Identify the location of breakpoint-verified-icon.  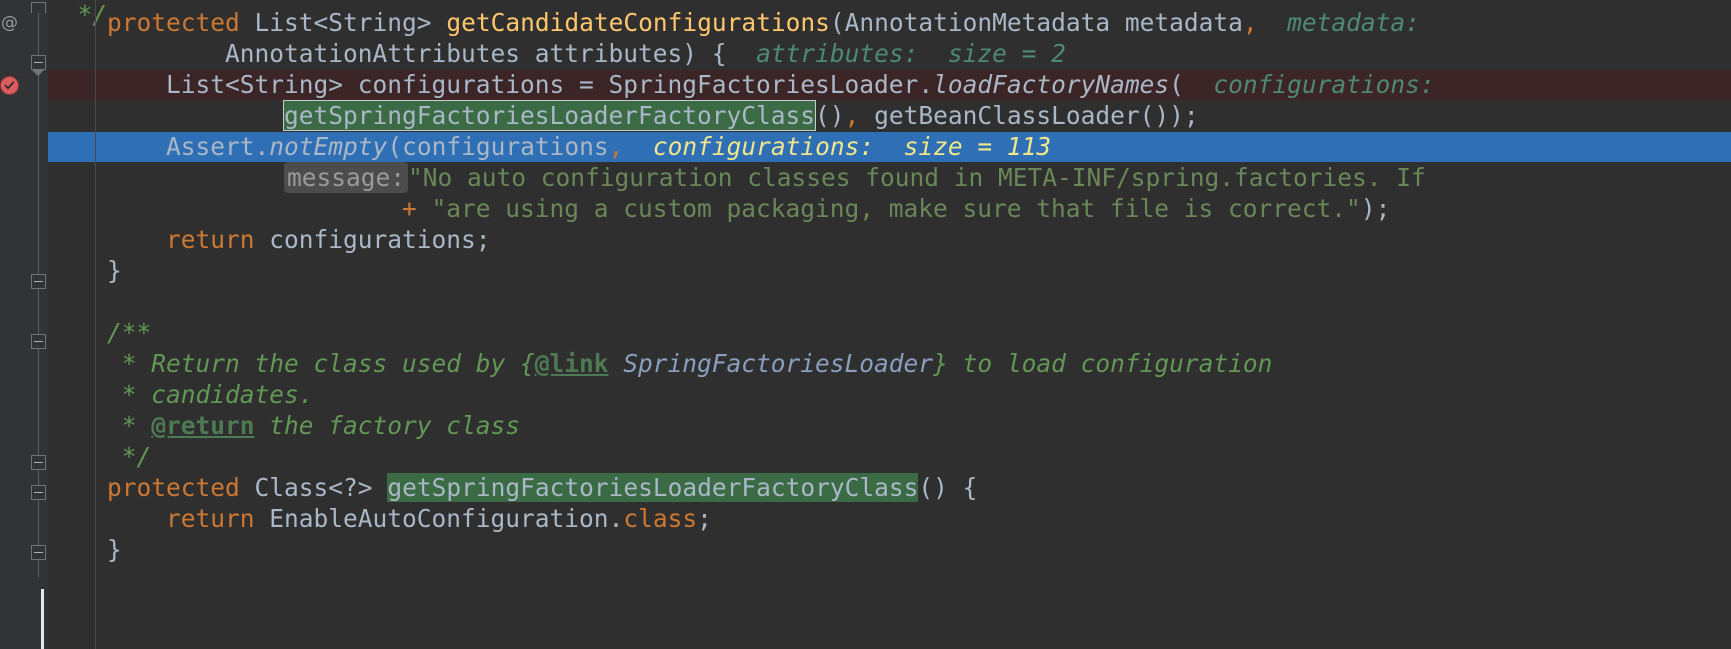
(9, 85).